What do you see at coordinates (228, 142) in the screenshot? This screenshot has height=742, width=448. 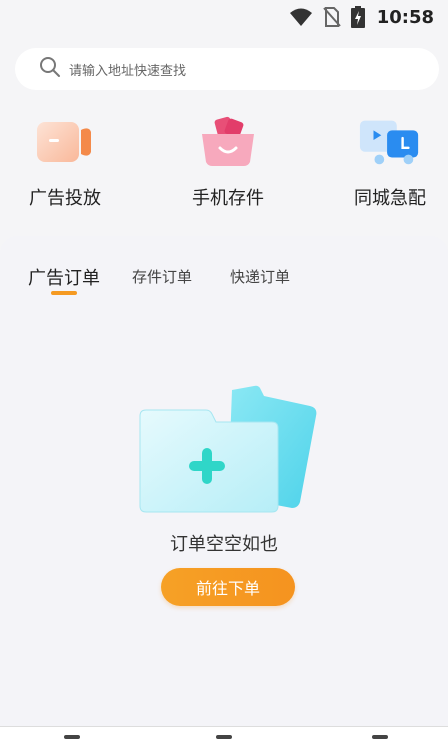 I see `phone-storage-icon` at bounding box center [228, 142].